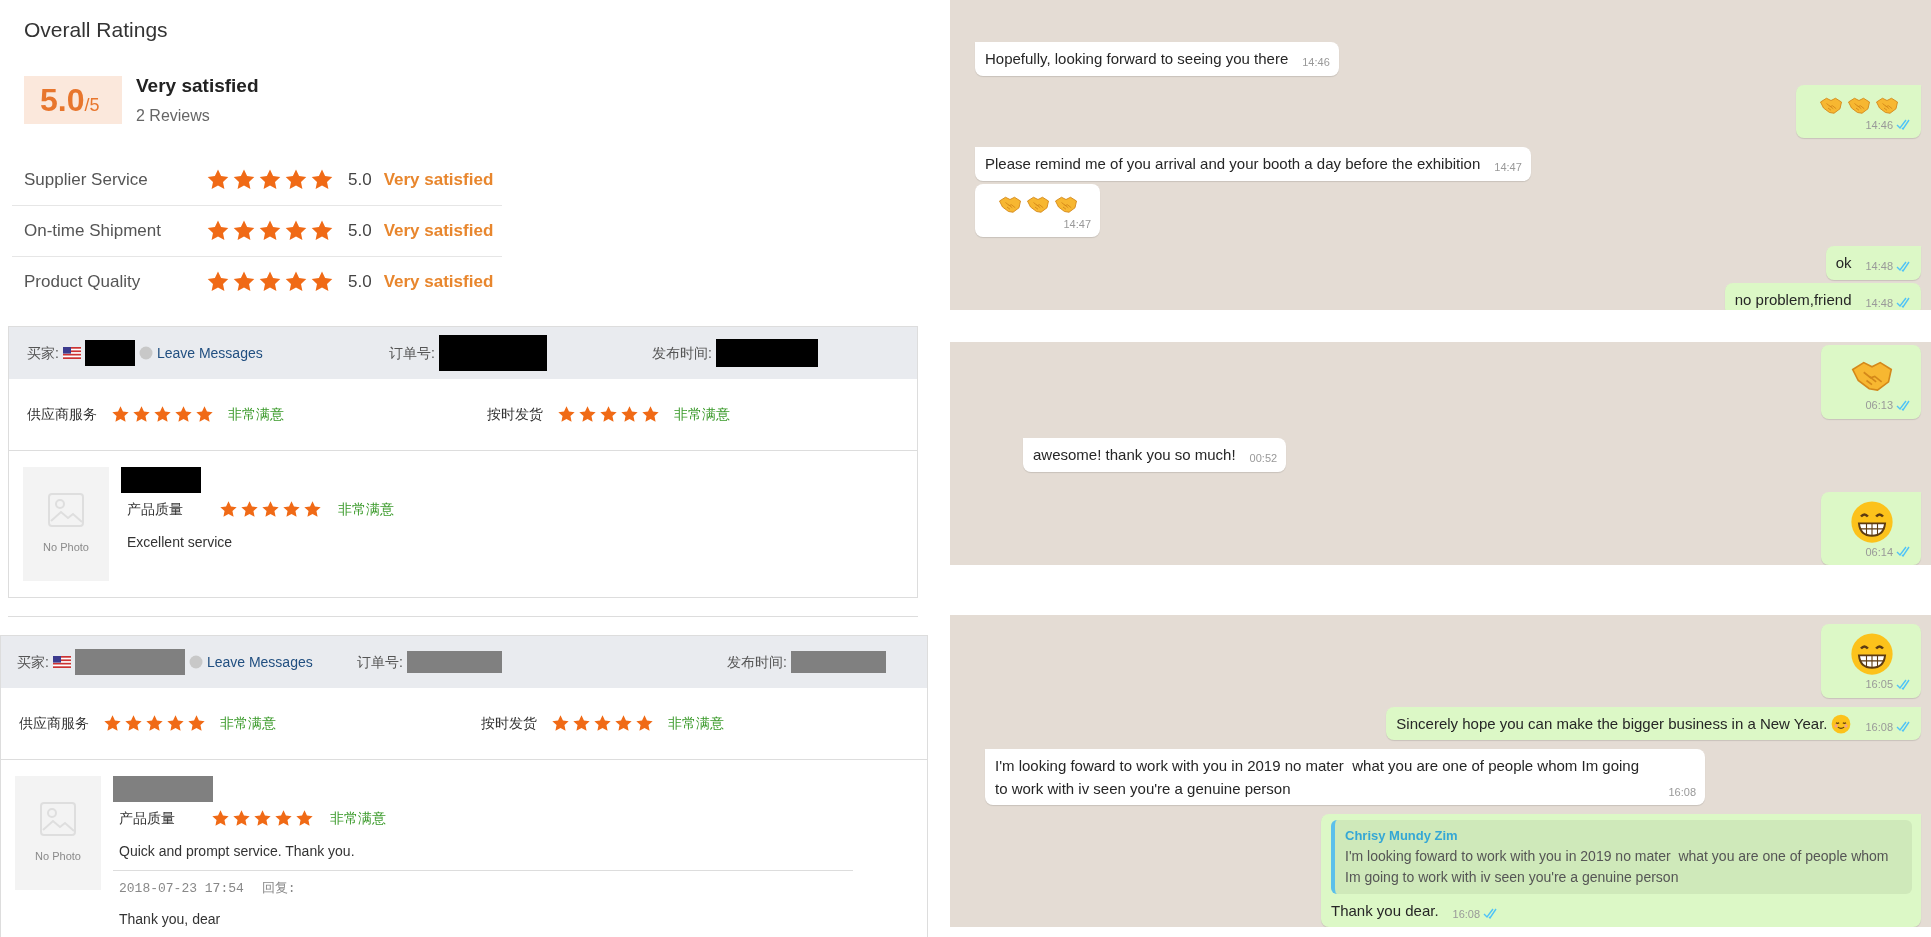 This screenshot has height=937, width=1931. What do you see at coordinates (181, 888) in the screenshot?
I see `reply-time: 2018-07-23 17:54` at bounding box center [181, 888].